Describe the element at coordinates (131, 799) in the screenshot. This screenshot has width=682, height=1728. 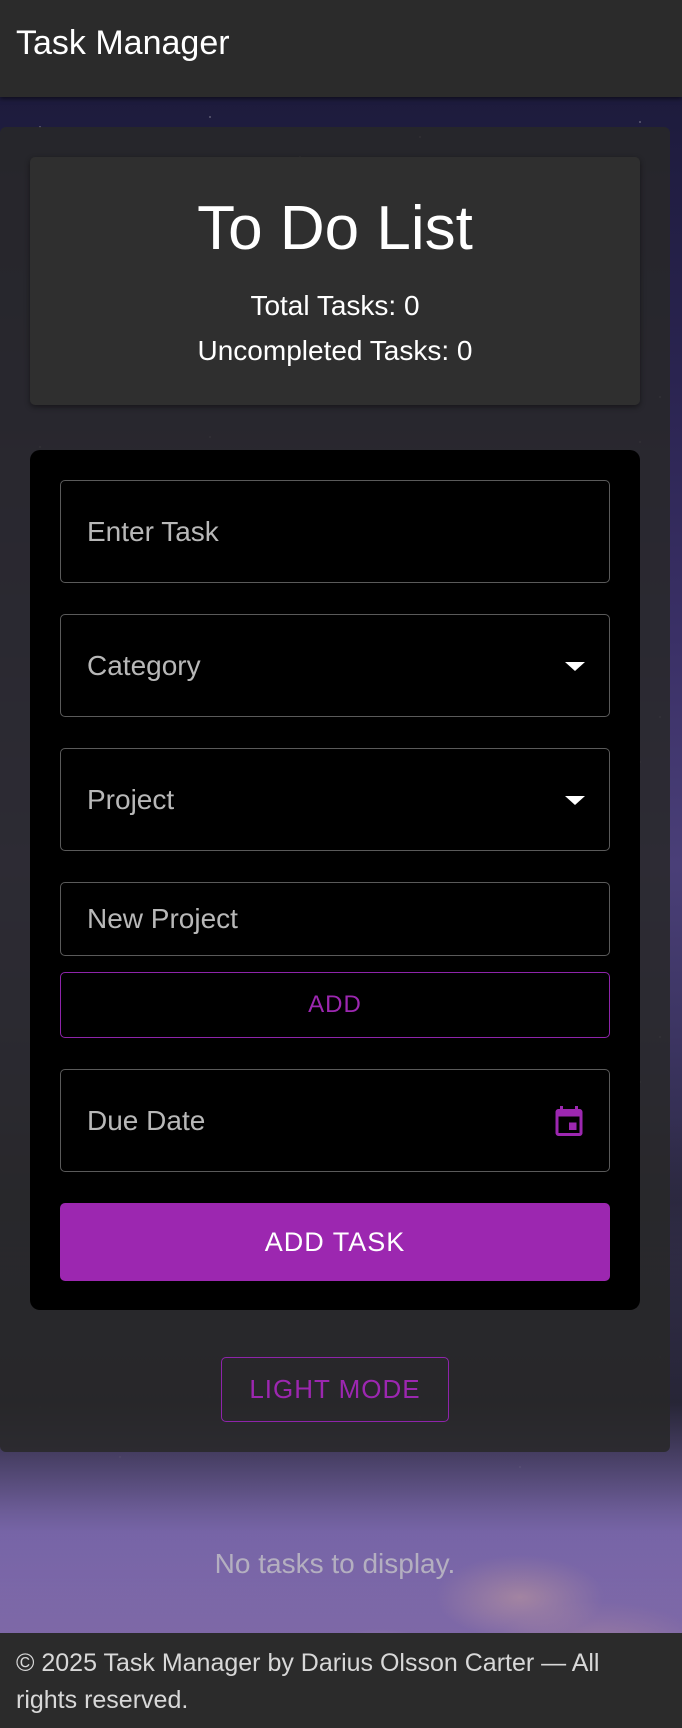
I see `project-select-placeholder: Project` at that location.